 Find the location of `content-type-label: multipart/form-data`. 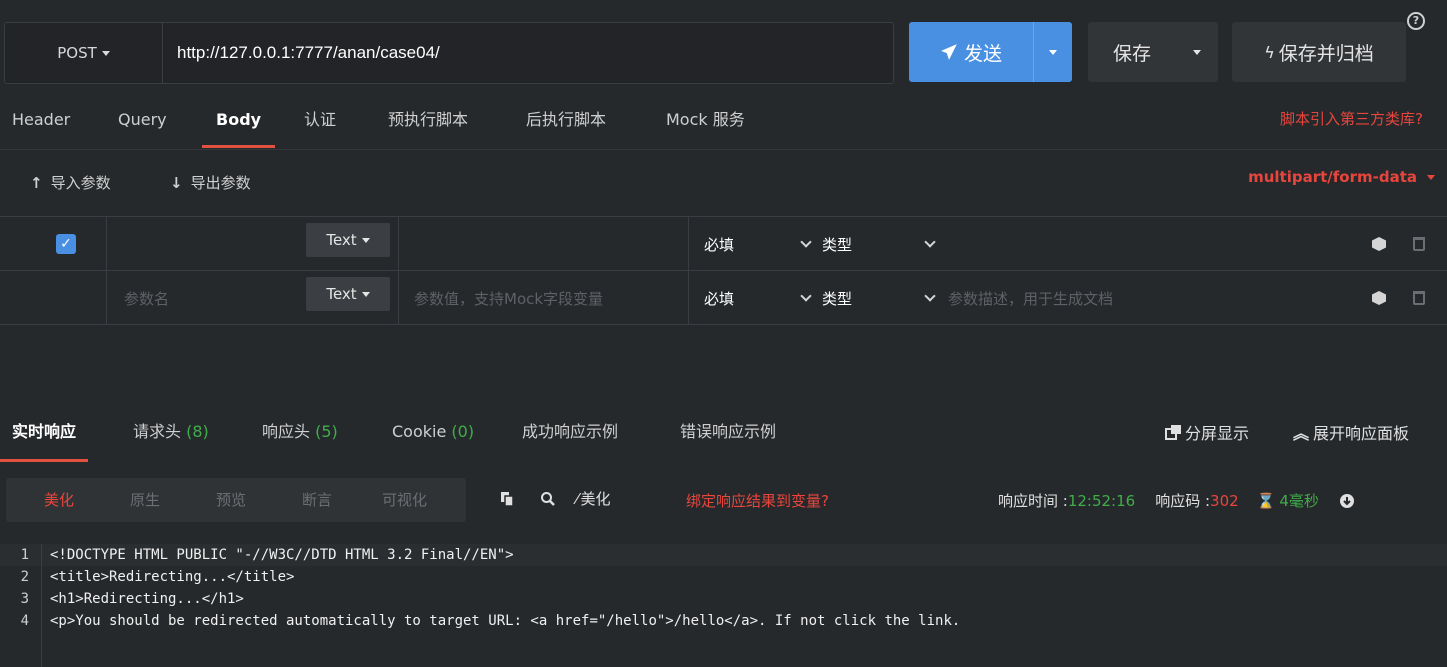

content-type-label: multipart/form-data is located at coordinates (1332, 177).